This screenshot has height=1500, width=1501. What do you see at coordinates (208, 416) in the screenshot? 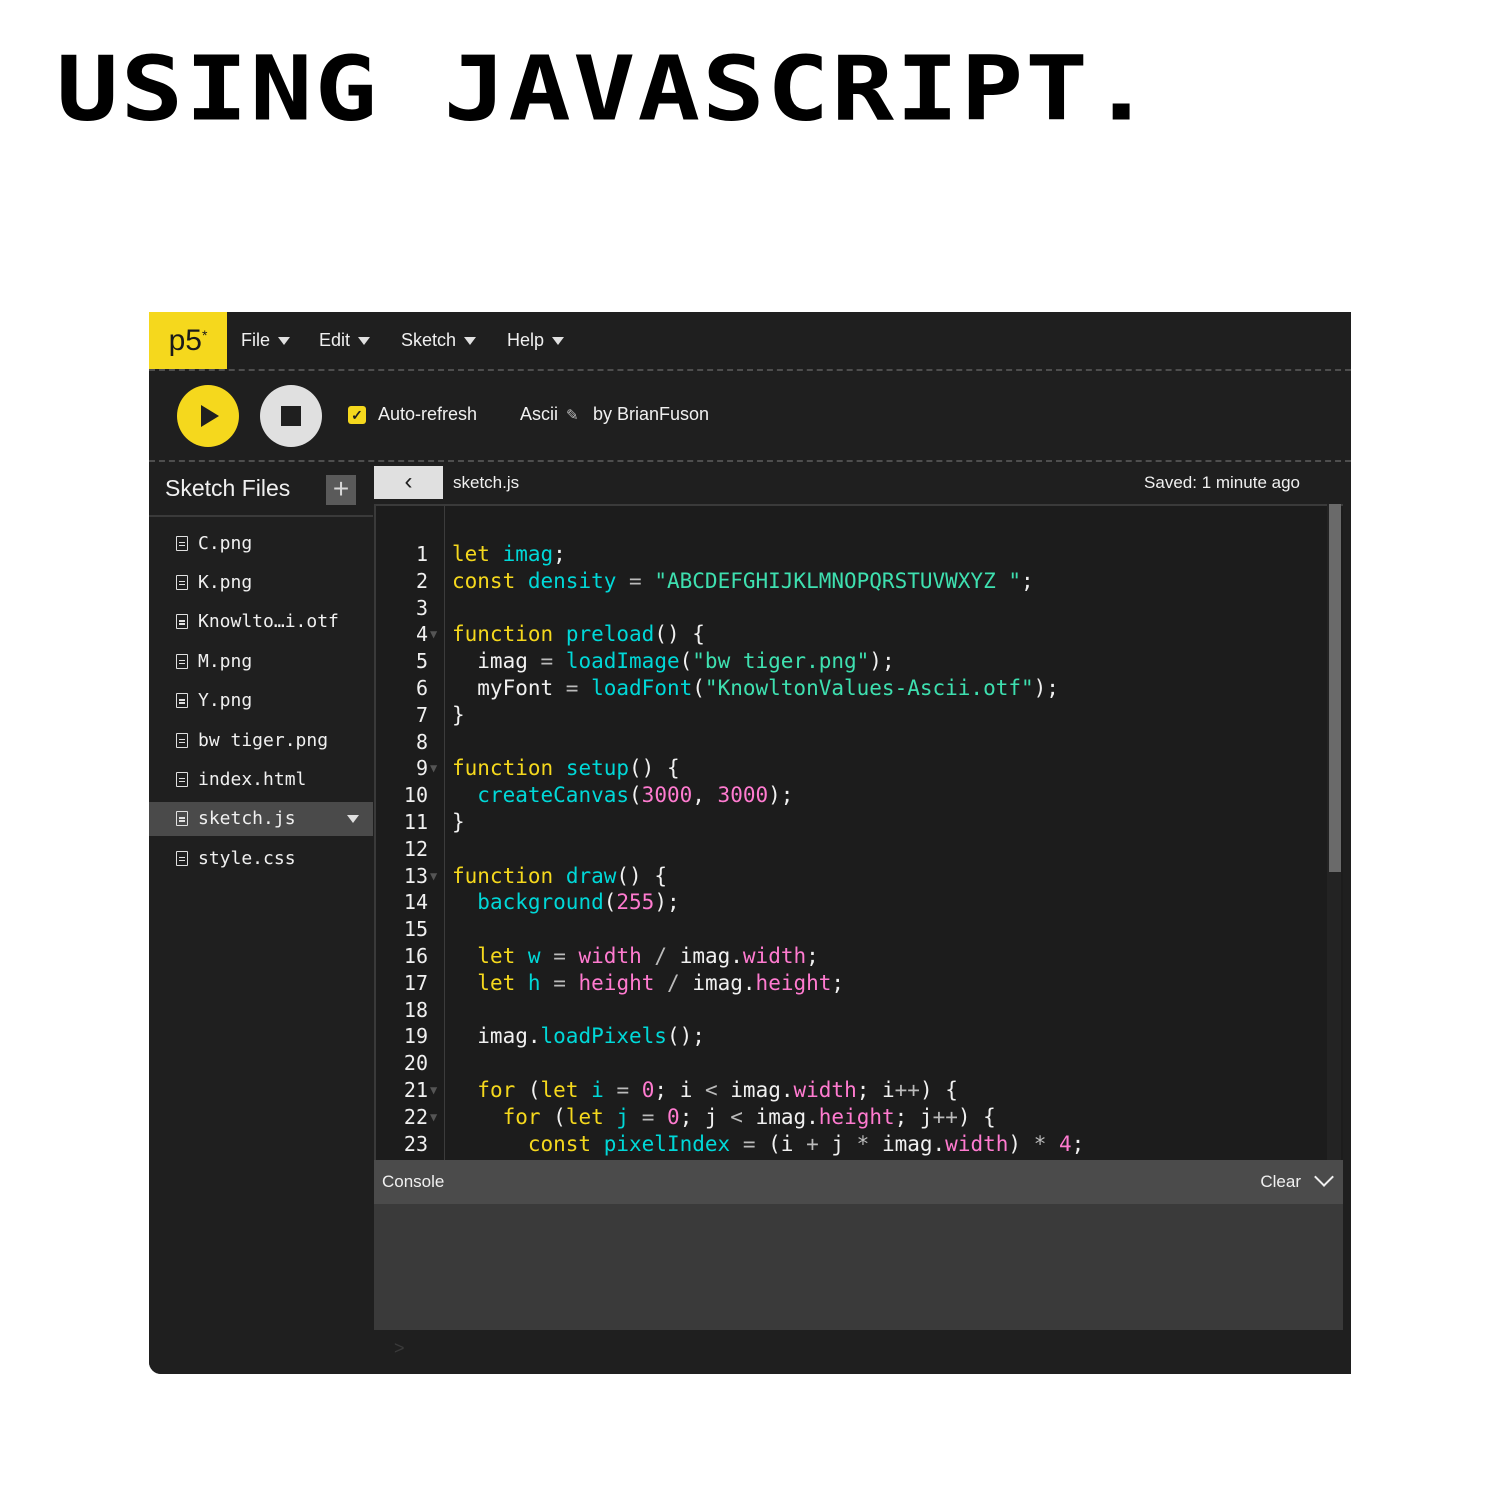
I see `play-button` at bounding box center [208, 416].